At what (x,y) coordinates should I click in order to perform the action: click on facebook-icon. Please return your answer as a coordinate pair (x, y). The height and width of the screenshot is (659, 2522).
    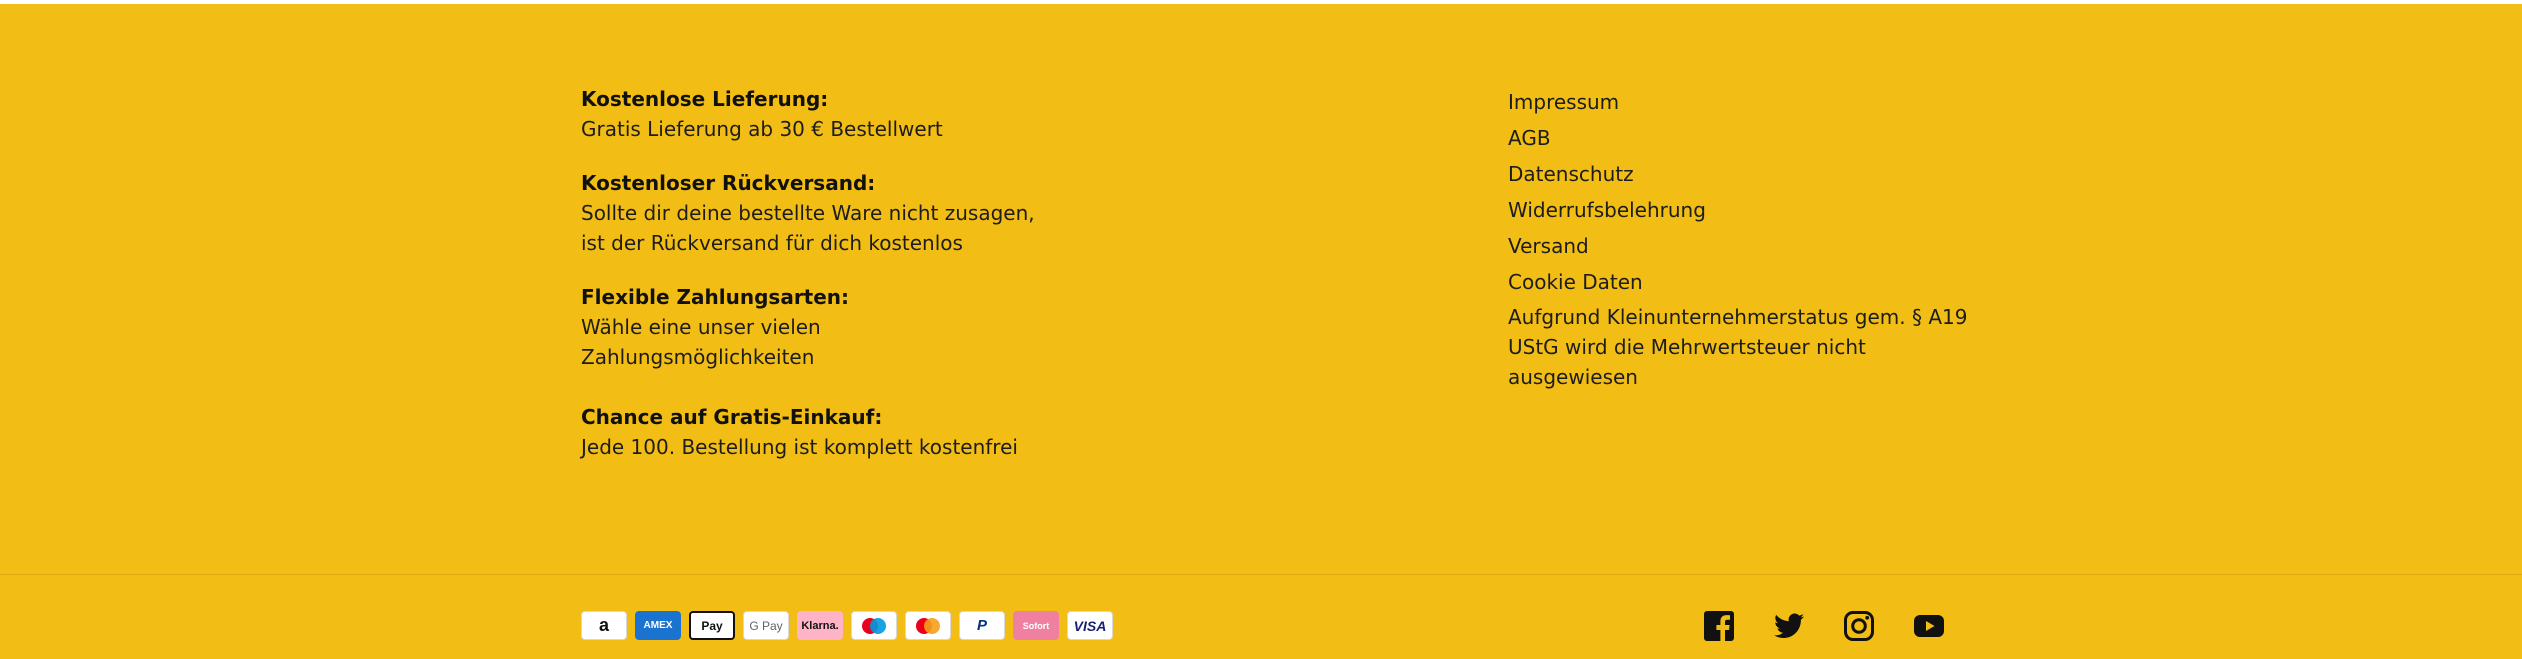
    Looking at the image, I should click on (1719, 626).